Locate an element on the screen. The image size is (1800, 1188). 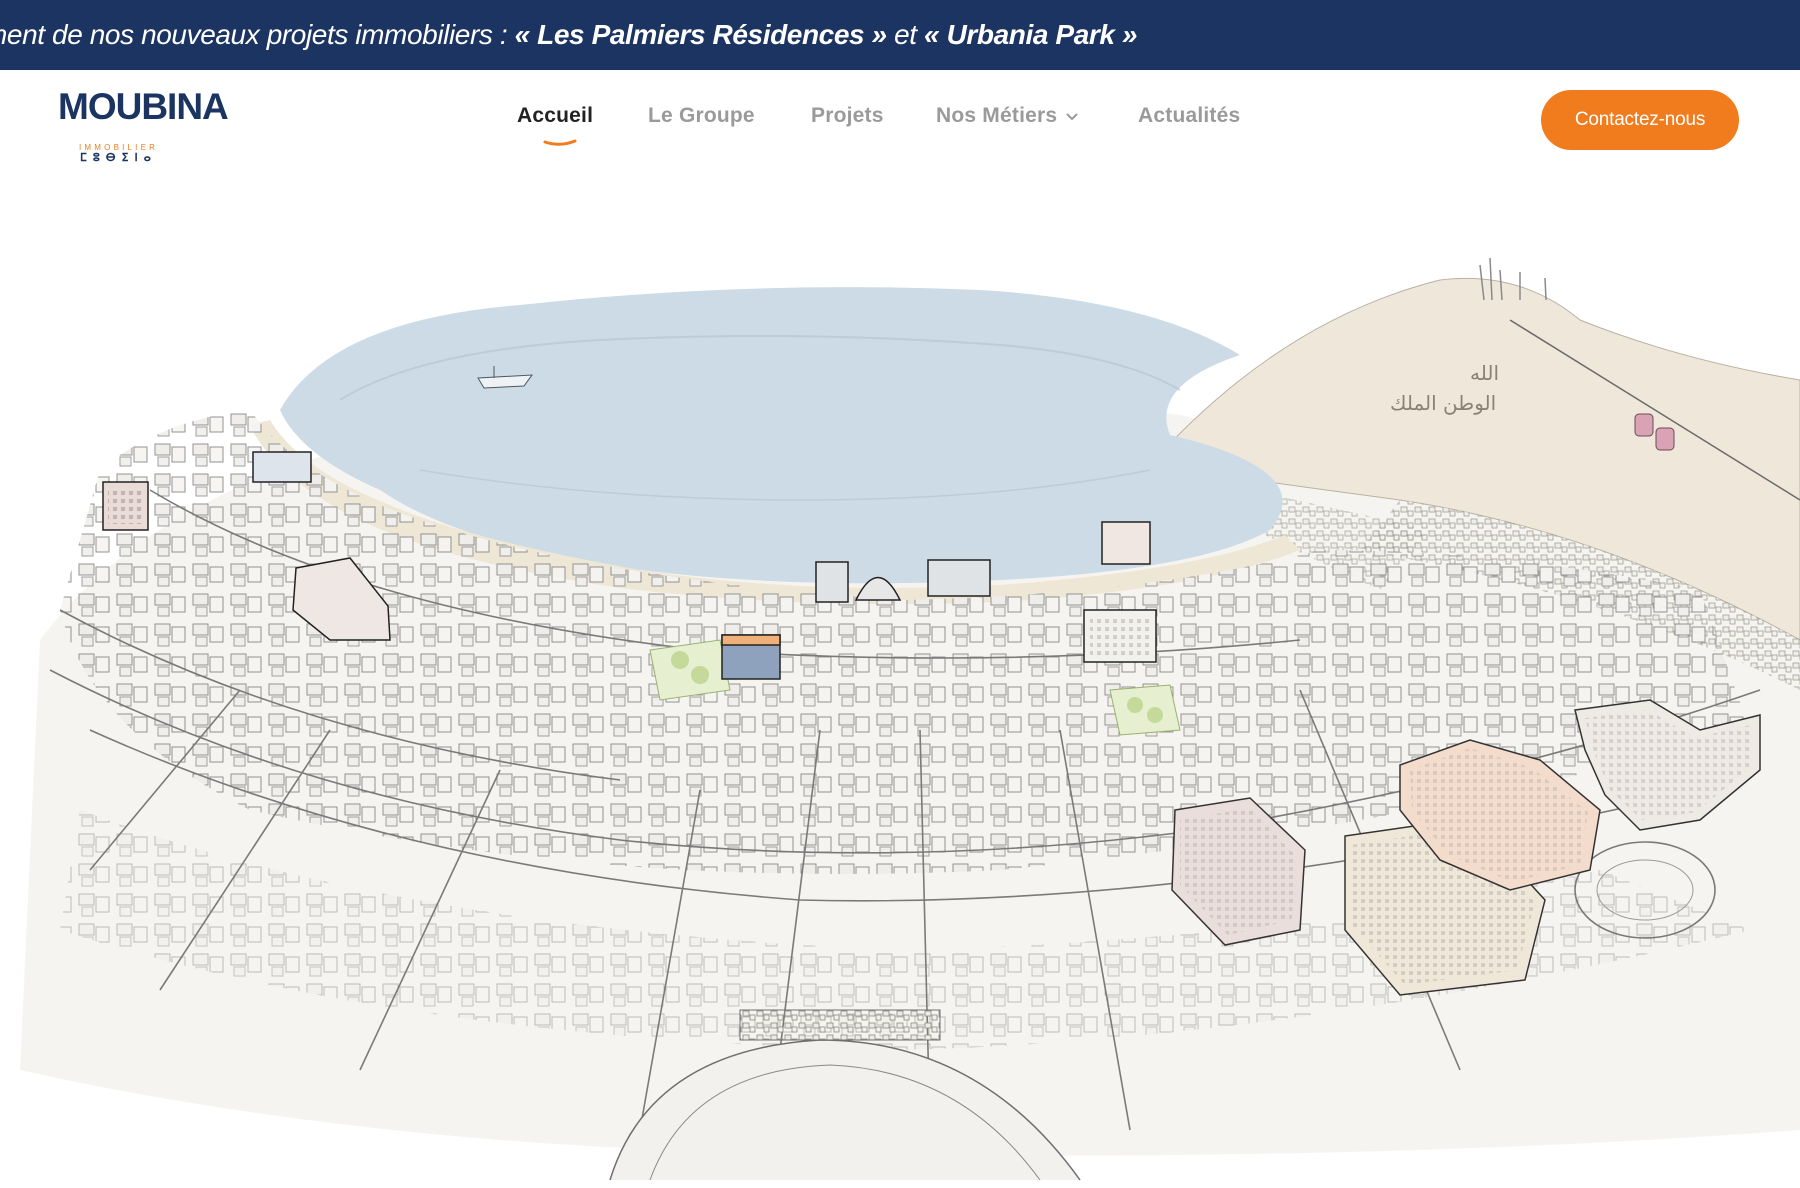
nav-item-label: Projets is located at coordinates (847, 115).